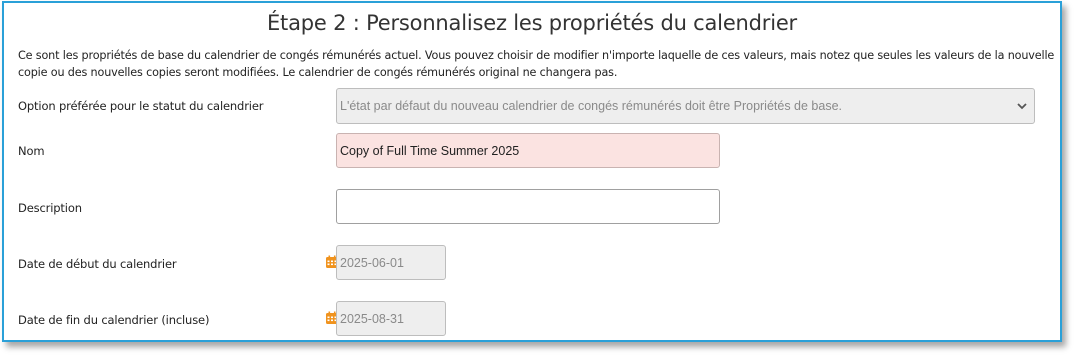 The width and height of the screenshot is (1077, 358). I want to click on chevron-down-icon, so click(1022, 106).